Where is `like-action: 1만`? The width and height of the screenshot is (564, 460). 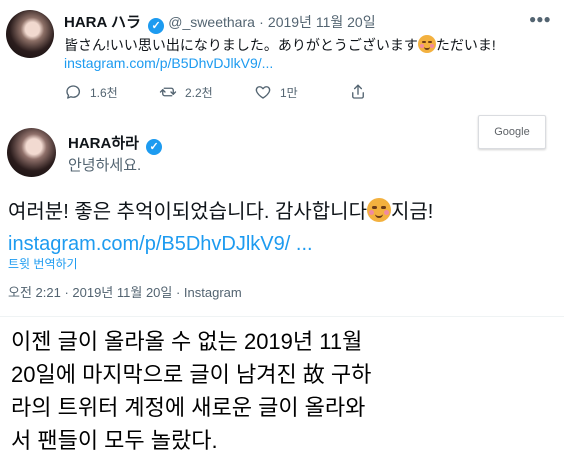 like-action: 1만 is located at coordinates (289, 92).